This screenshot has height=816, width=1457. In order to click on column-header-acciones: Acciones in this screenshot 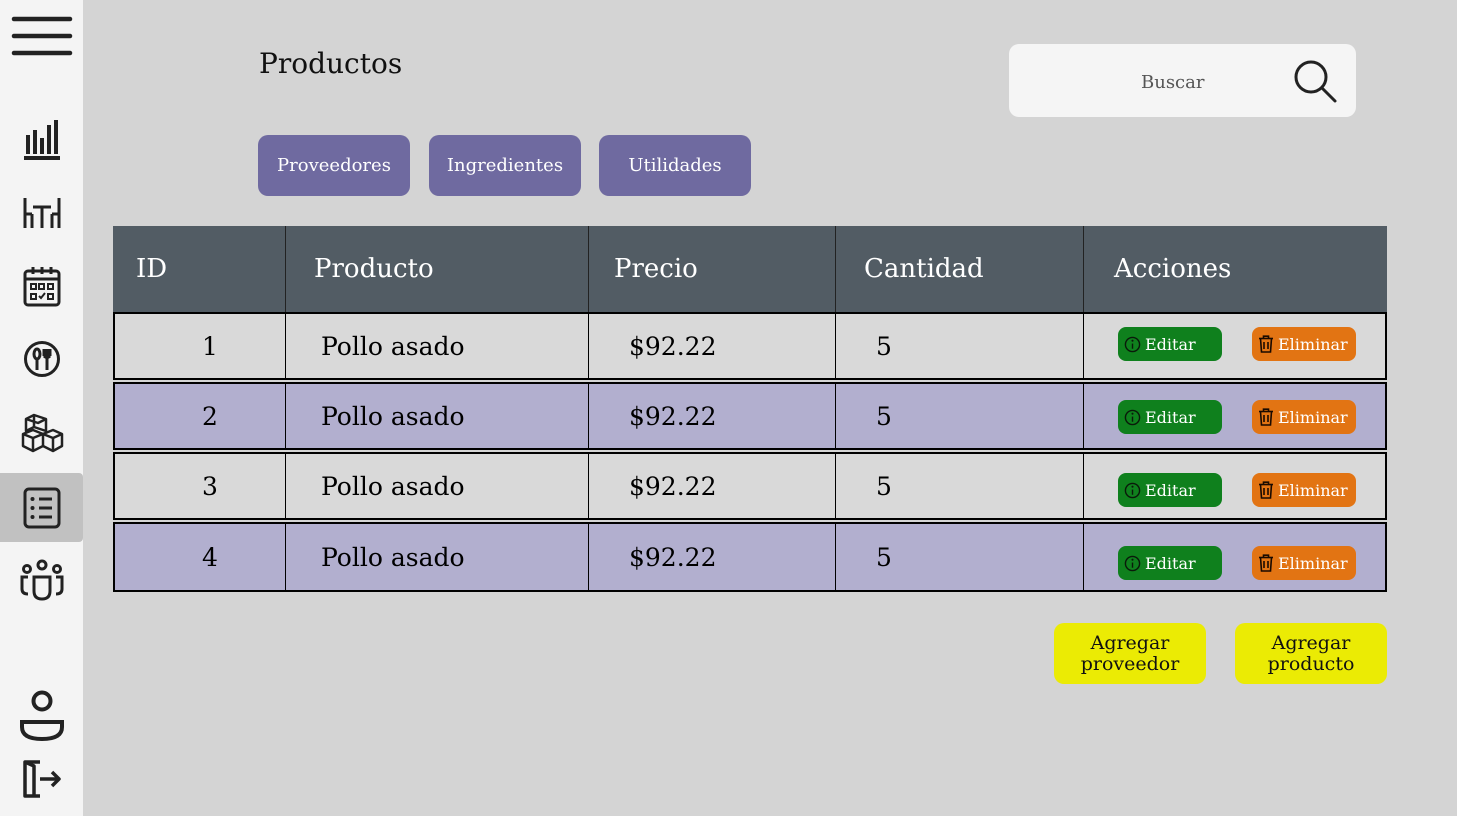, I will do `click(1173, 269)`.